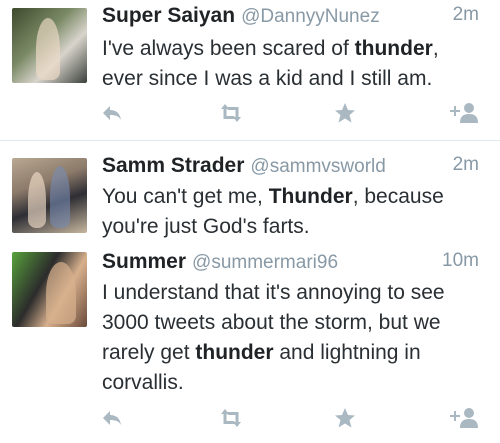  I want to click on divider, so click(250, 140).